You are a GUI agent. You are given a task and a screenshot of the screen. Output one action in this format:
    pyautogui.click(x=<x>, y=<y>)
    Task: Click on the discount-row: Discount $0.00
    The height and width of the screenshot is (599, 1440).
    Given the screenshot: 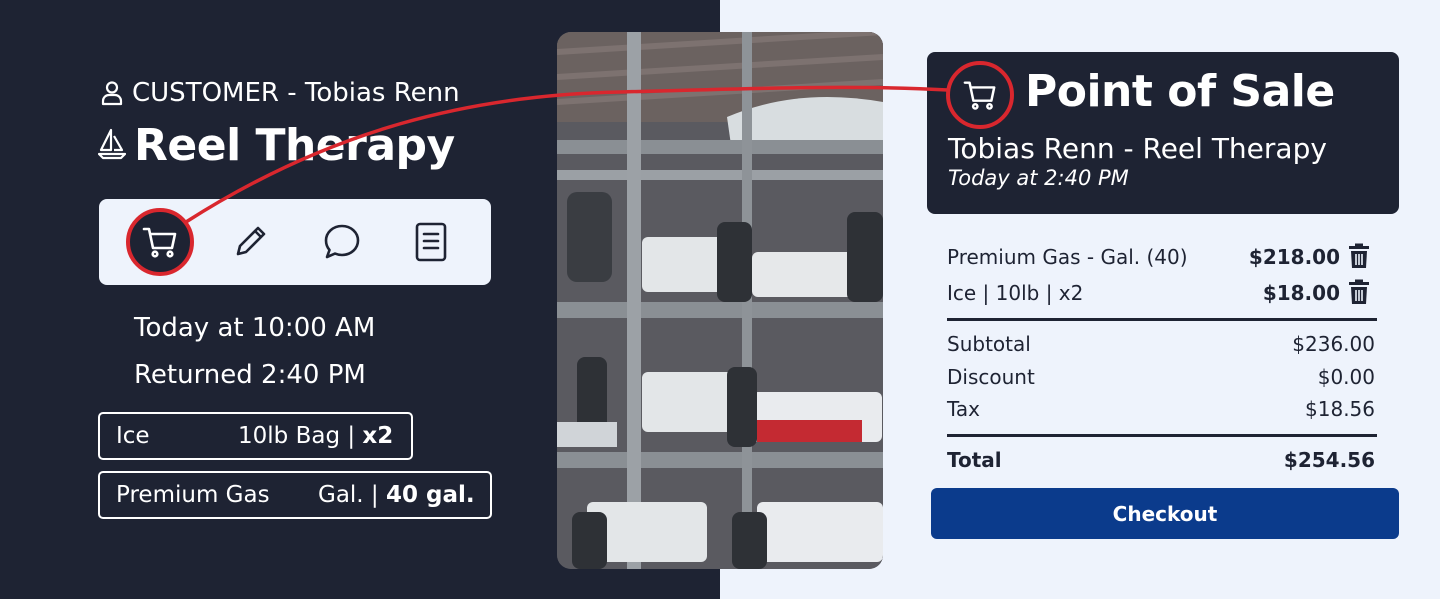 What is the action you would take?
    pyautogui.click(x=1161, y=377)
    